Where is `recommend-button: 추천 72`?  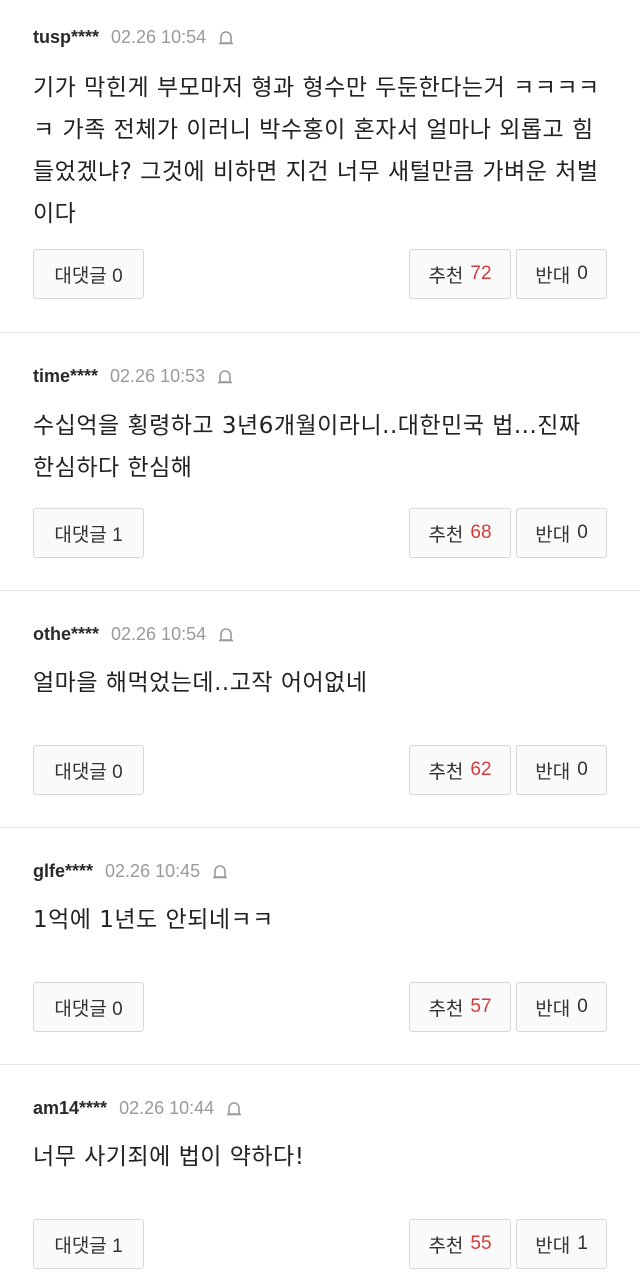
recommend-button: 추천 72 is located at coordinates (460, 274).